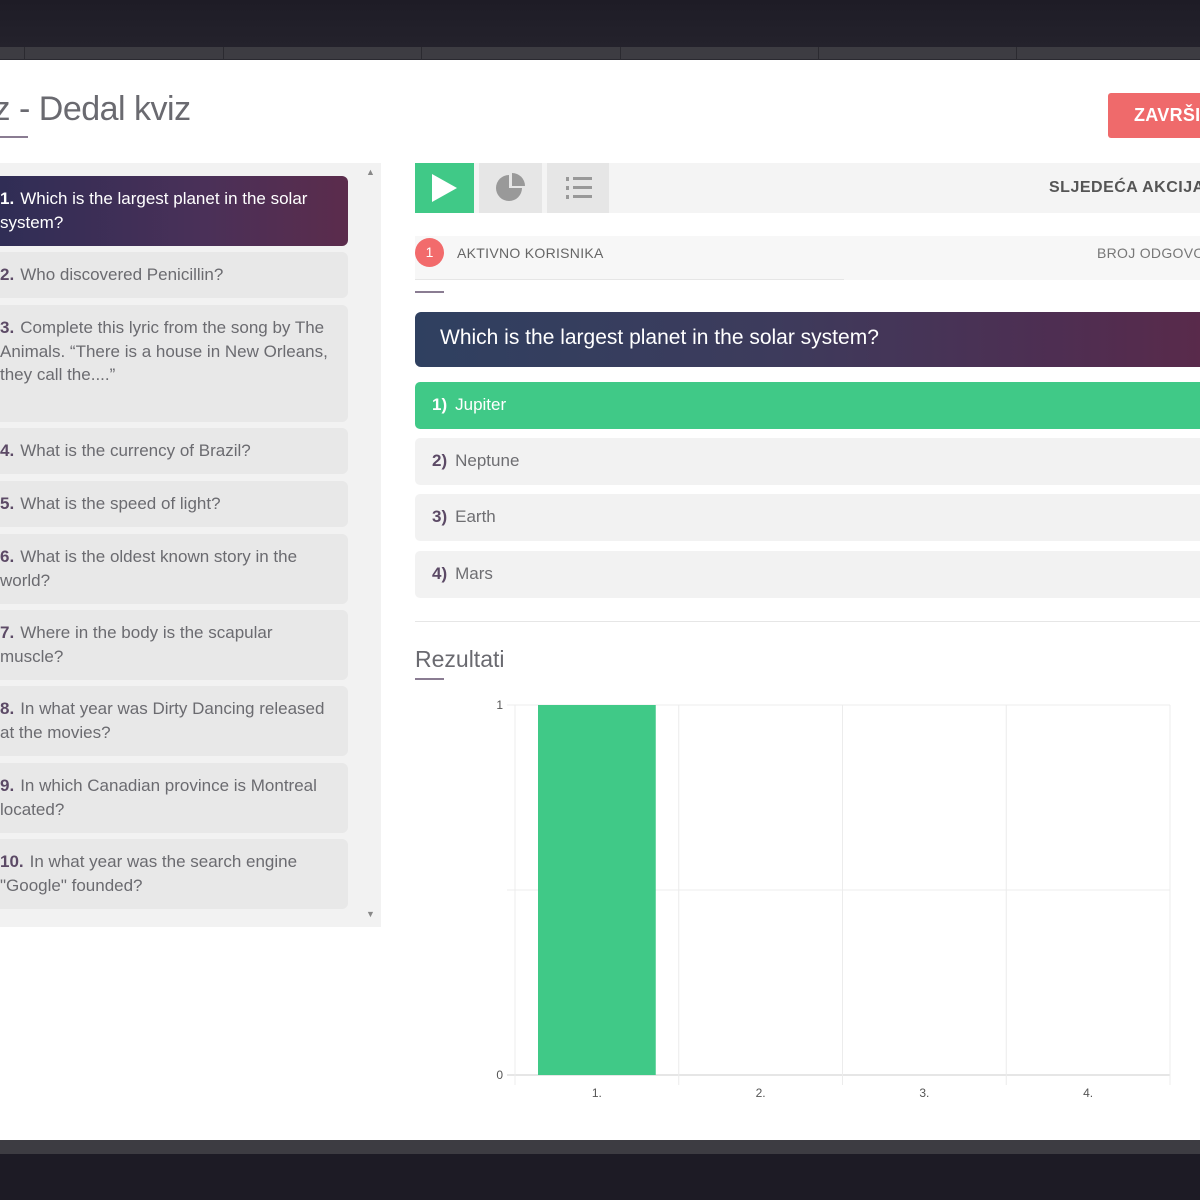  Describe the element at coordinates (924, 1093) in the screenshot. I see `x-tick-label: 3.` at that location.